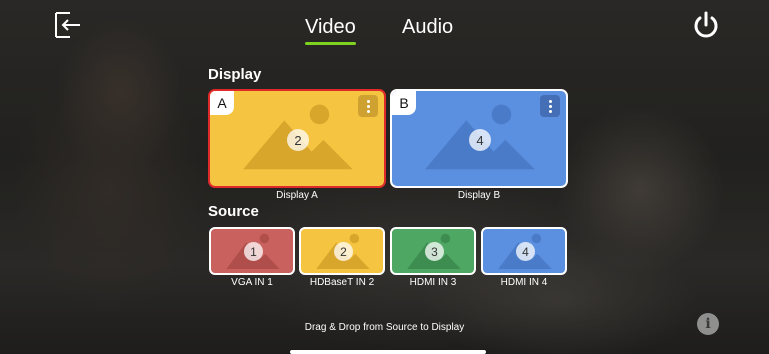 This screenshot has height=354, width=769. I want to click on source-number-badge: 3, so click(434, 251).